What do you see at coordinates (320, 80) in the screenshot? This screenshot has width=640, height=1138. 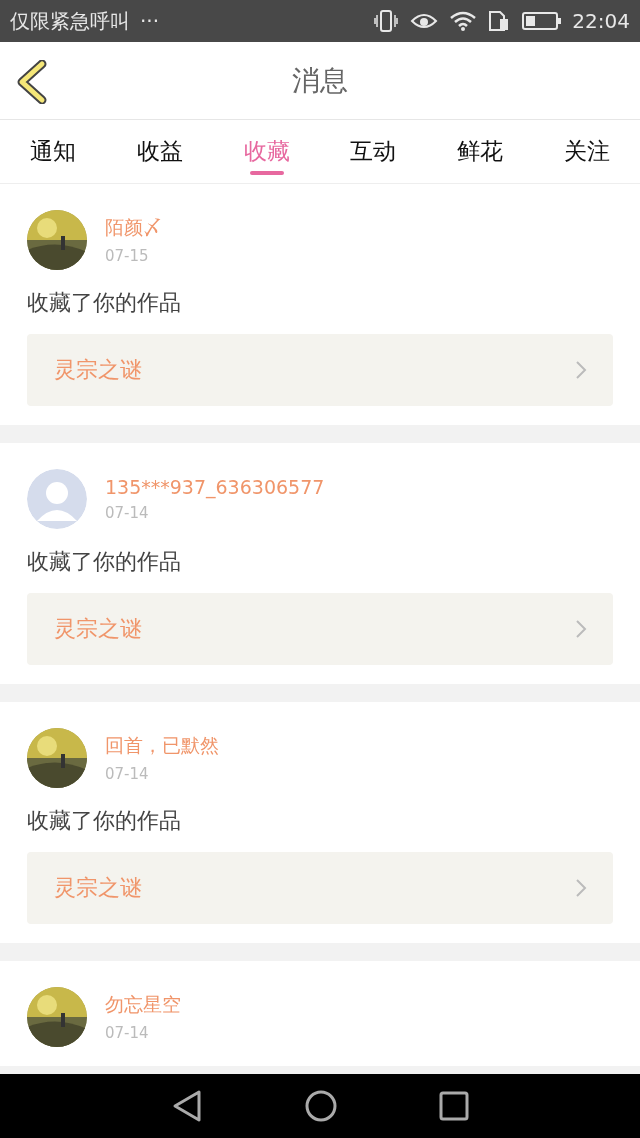 I see `page-title: 消息` at bounding box center [320, 80].